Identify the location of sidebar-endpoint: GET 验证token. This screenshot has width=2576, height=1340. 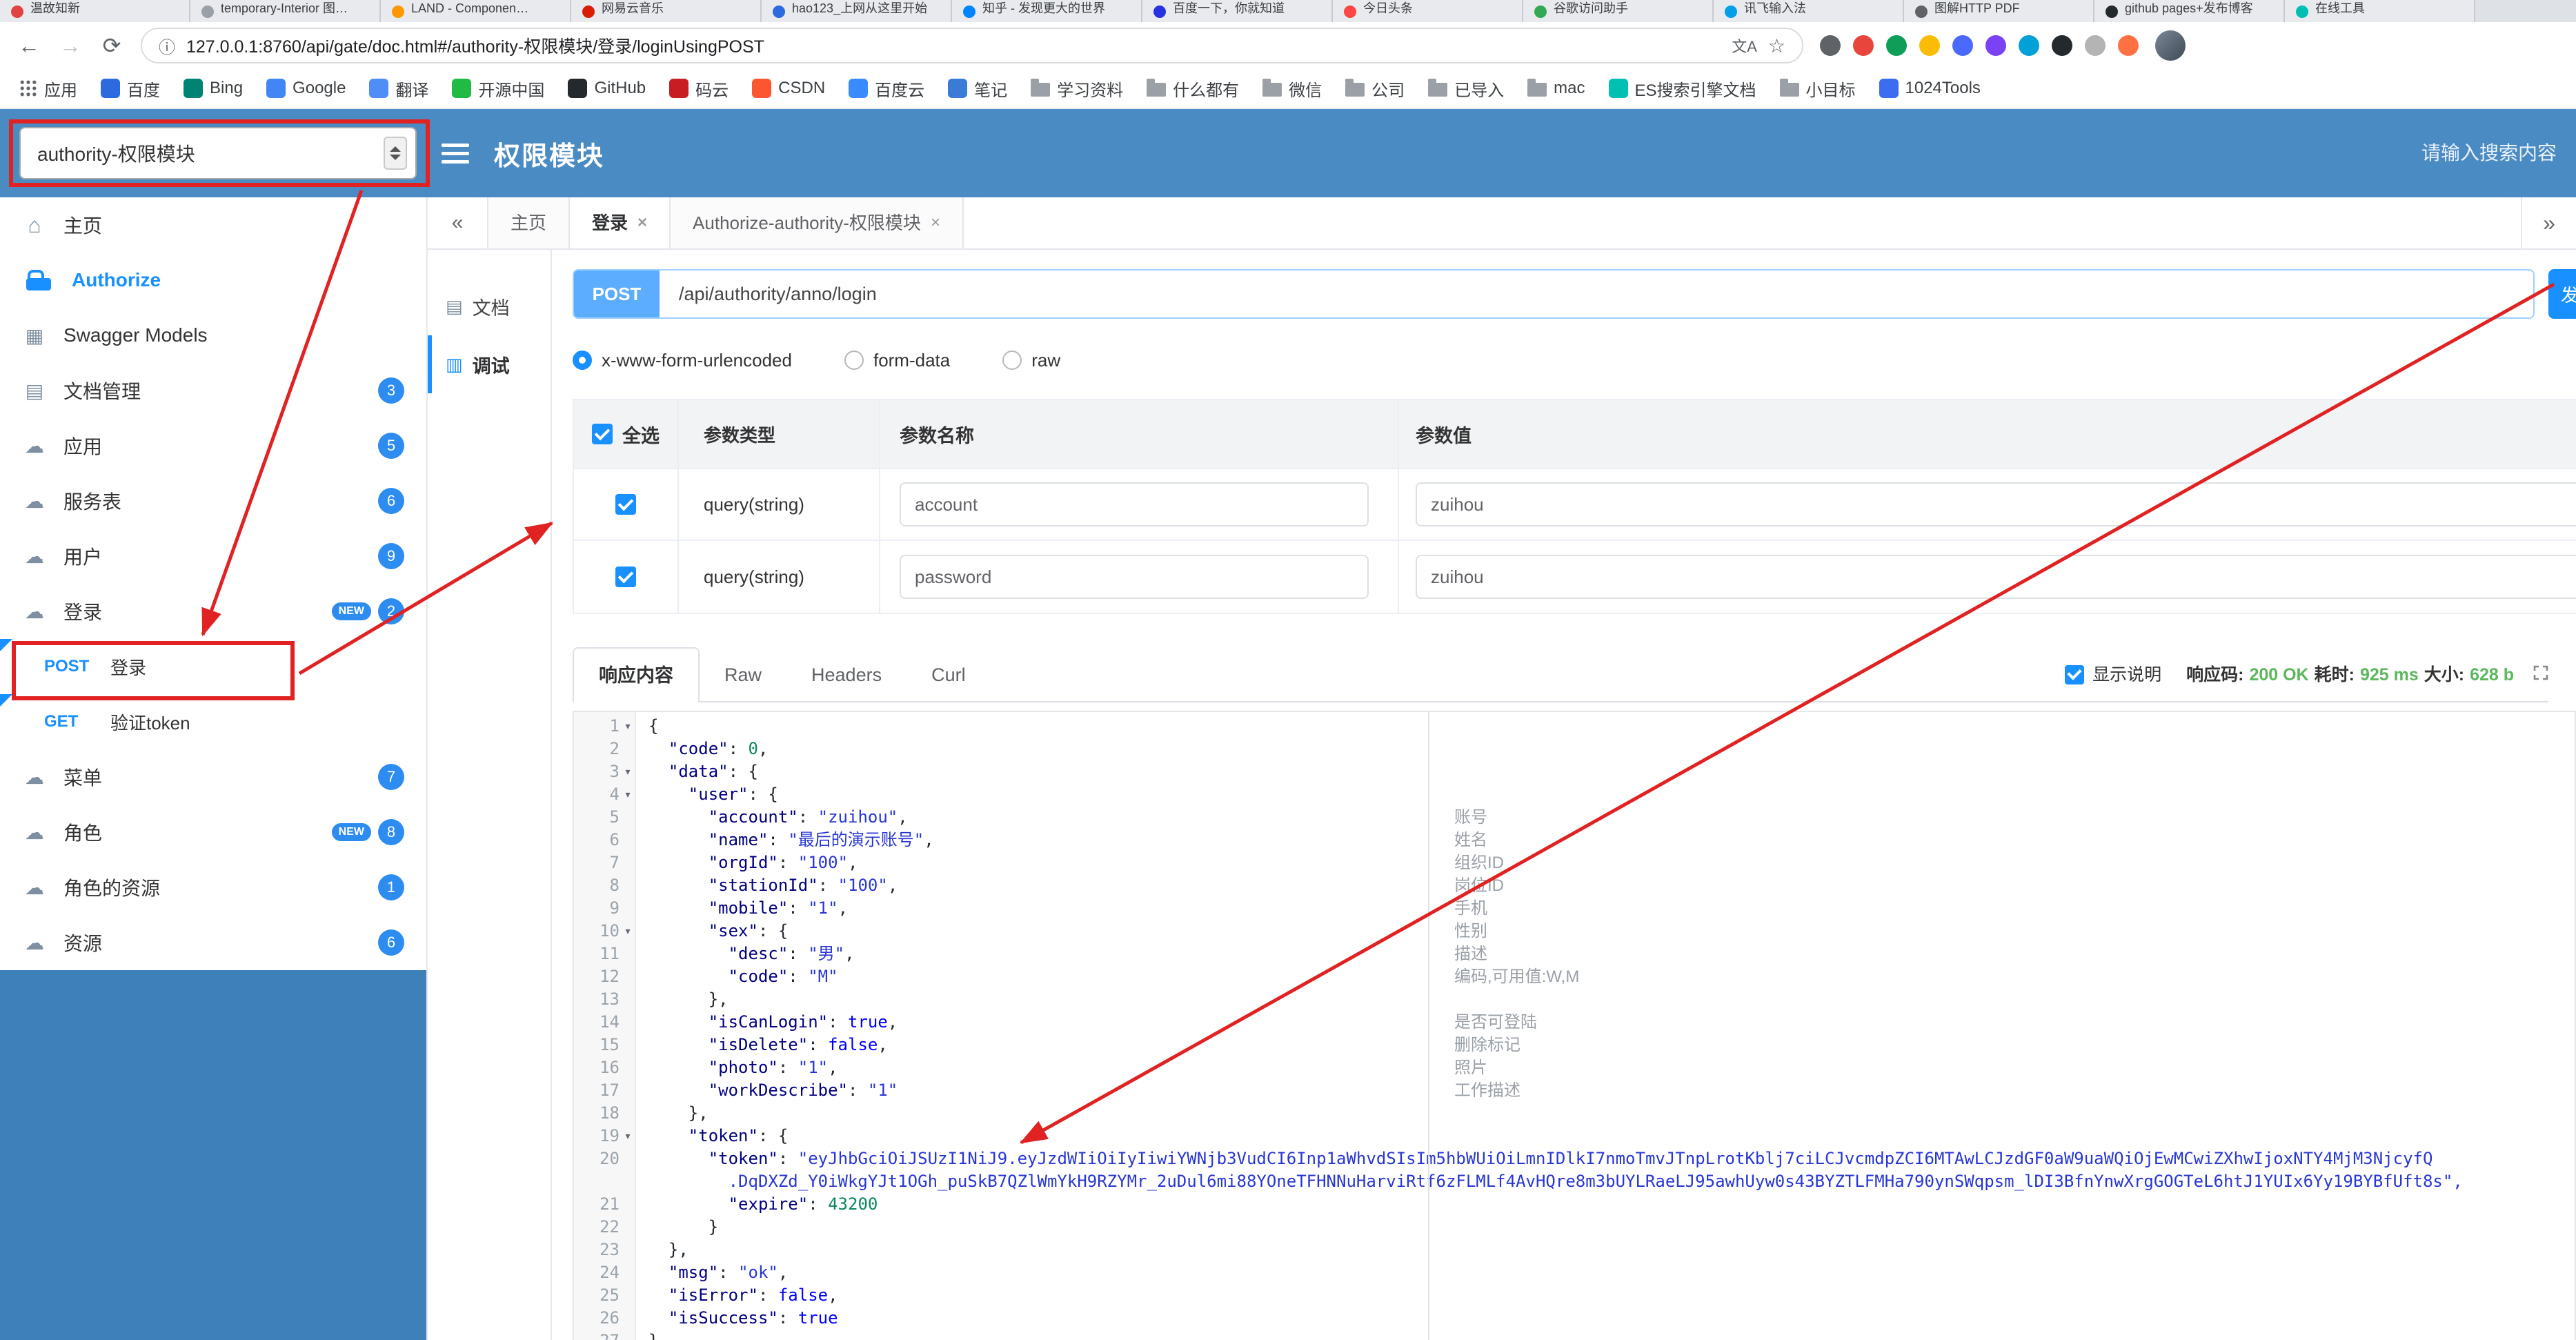
(213, 721).